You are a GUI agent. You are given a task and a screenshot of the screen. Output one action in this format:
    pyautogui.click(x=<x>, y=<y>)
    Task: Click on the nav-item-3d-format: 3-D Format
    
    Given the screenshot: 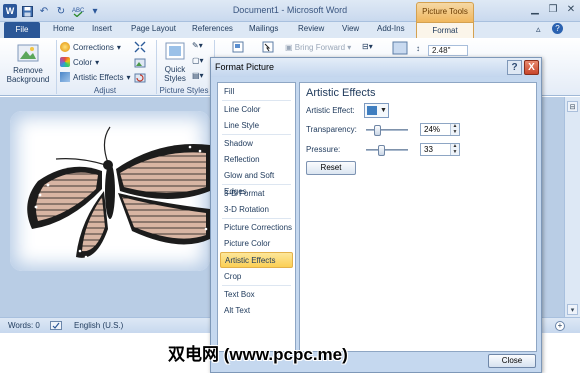 What is the action you would take?
    pyautogui.click(x=256, y=194)
    